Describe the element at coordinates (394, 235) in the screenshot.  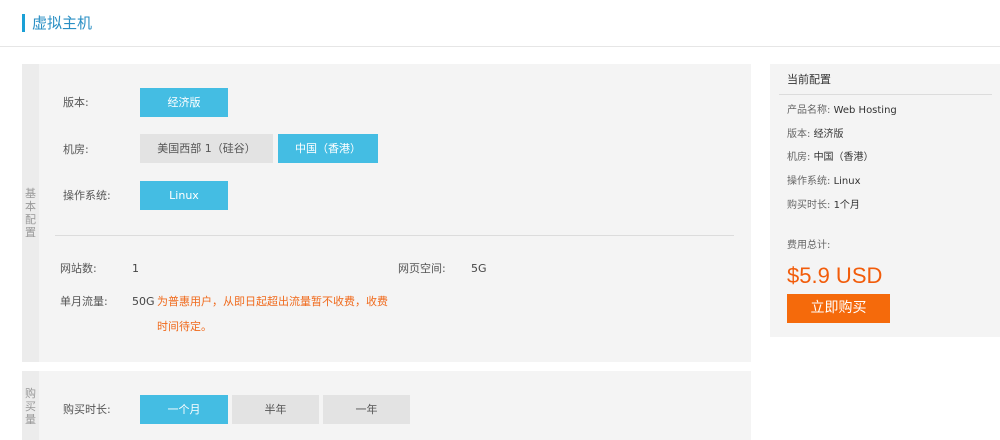
I see `section-divider` at that location.